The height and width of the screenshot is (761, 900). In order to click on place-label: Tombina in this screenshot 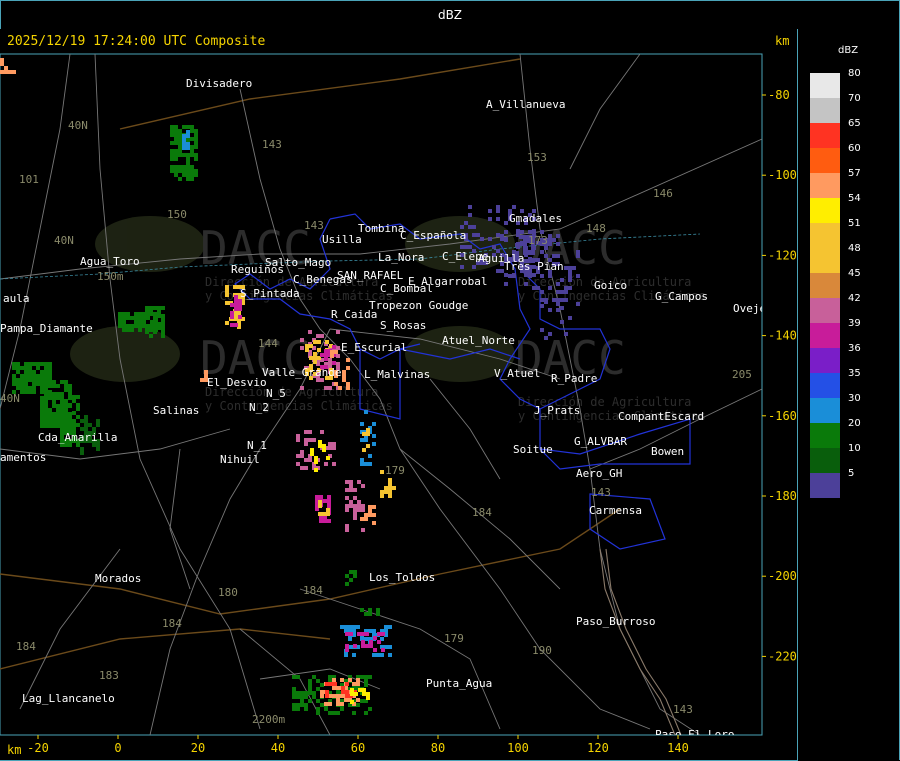, I will do `click(381, 228)`.